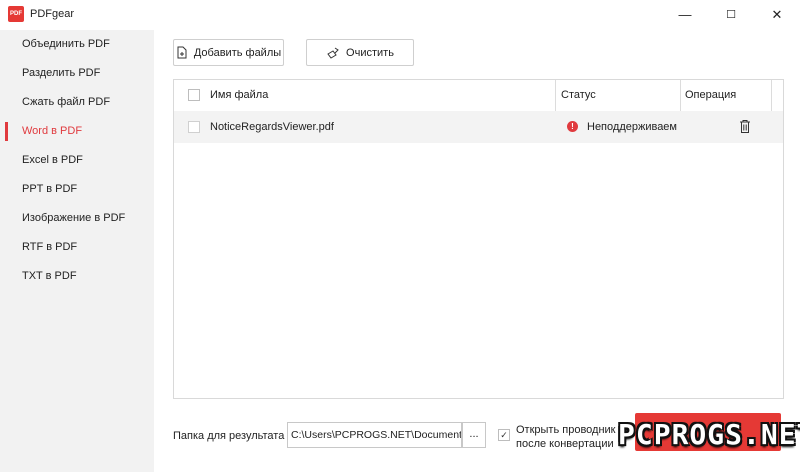 This screenshot has height=472, width=800. I want to click on column-header-status: Статус, so click(578, 95).